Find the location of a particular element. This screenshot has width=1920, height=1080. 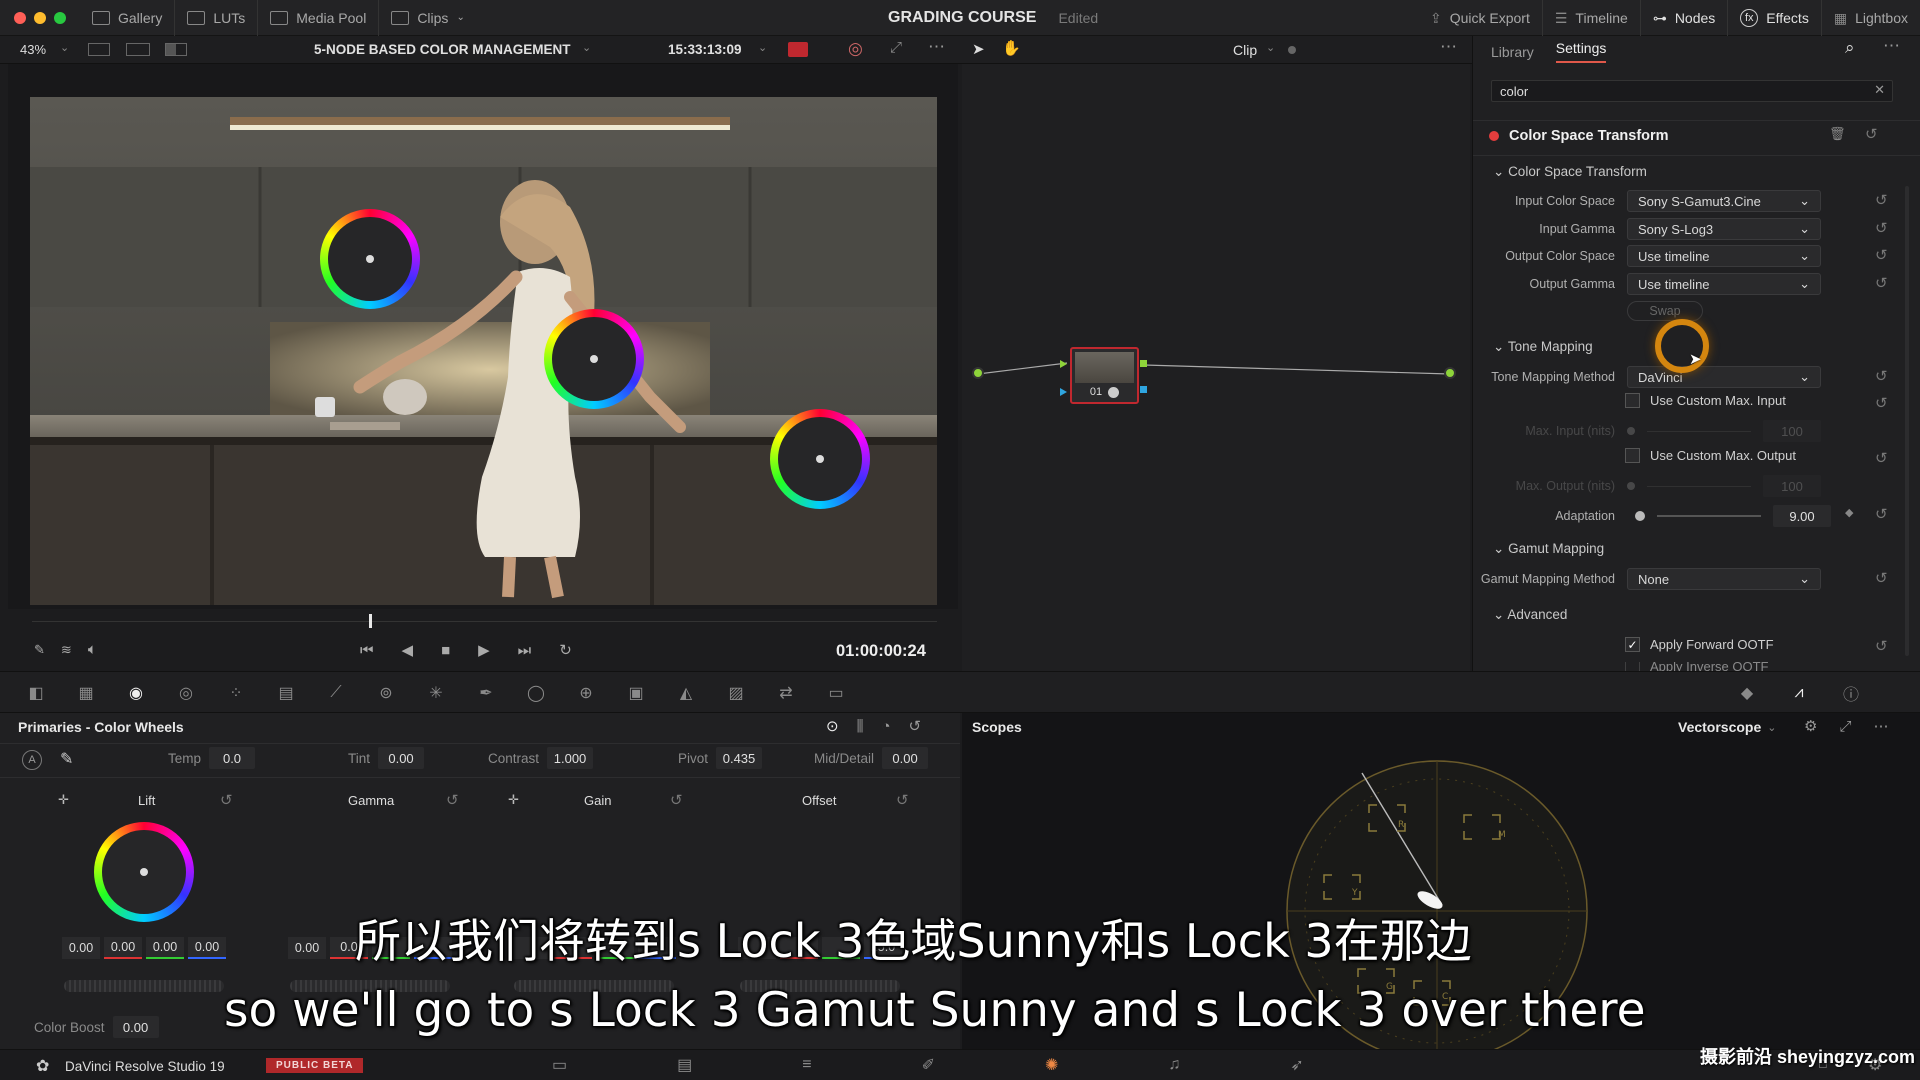

info-icon: ⓘ is located at coordinates (1851, 693).